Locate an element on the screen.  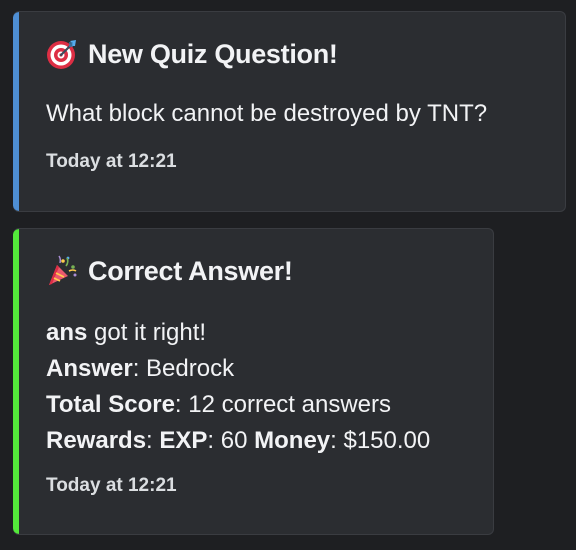
quiz-question-text: What block cannot be destroyed by TNT? is located at coordinates (267, 113).